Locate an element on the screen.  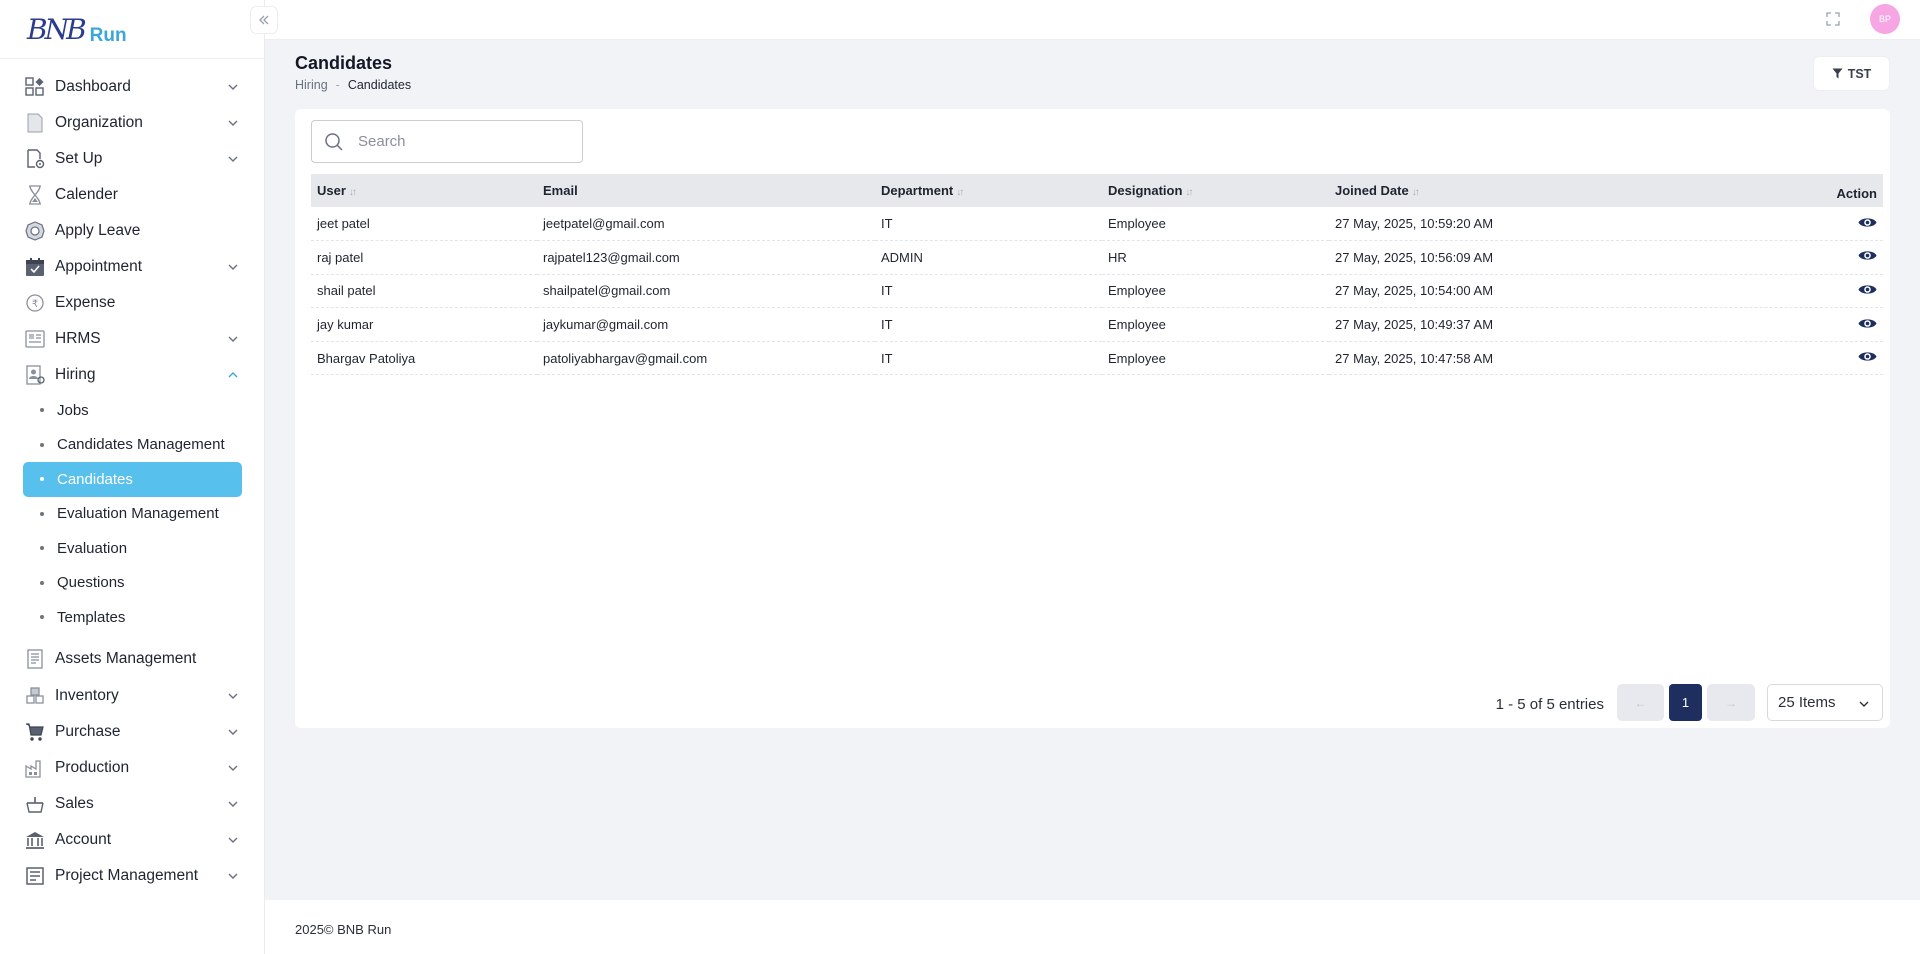
setup-icon is located at coordinates (35, 159).